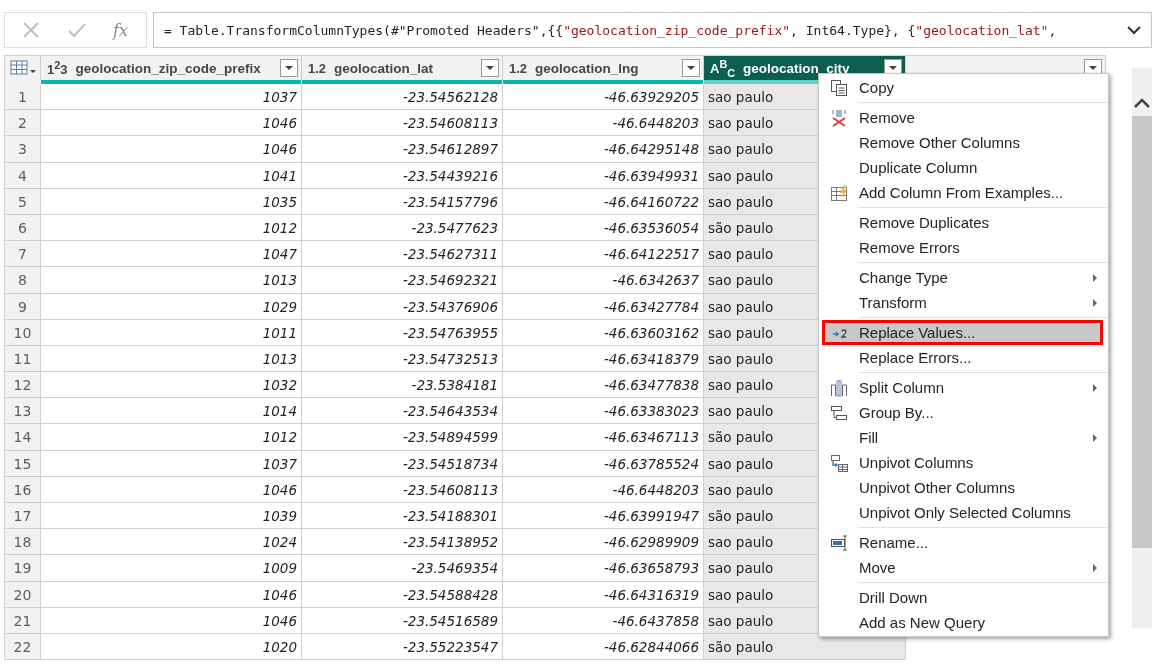 The width and height of the screenshot is (1160, 670). What do you see at coordinates (23, 568) in the screenshot?
I see `row-number: 19` at bounding box center [23, 568].